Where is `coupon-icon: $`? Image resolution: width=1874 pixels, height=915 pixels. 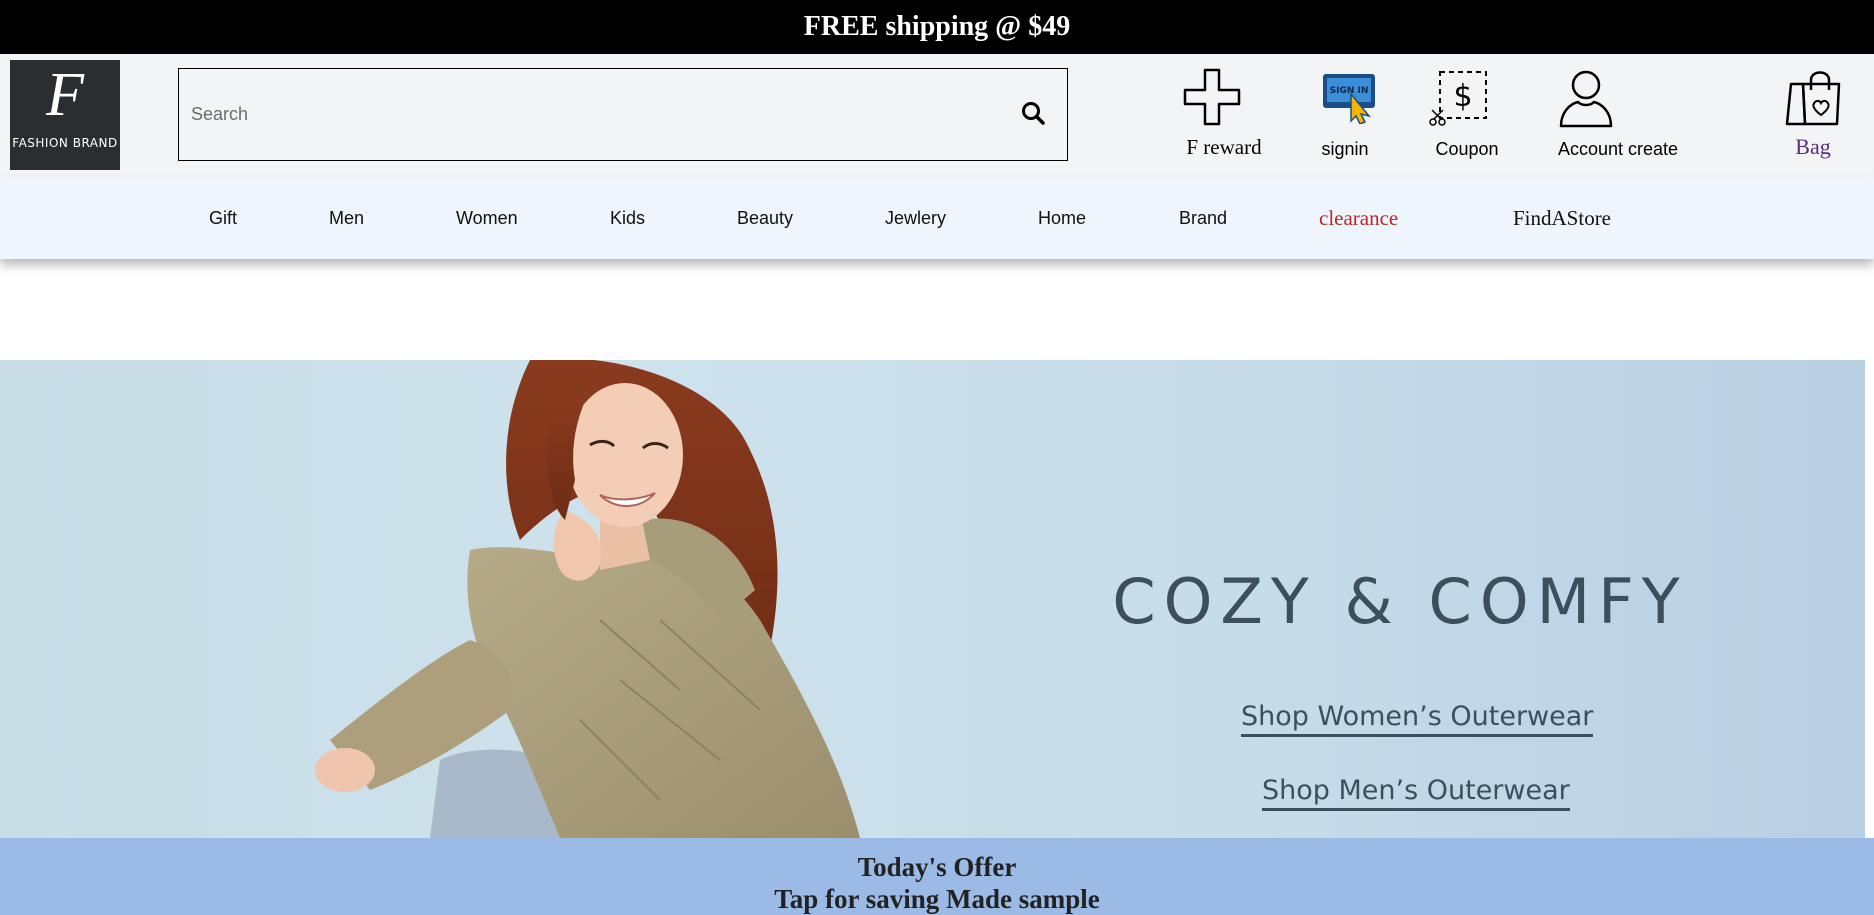
coupon-icon: $ is located at coordinates (1458, 98).